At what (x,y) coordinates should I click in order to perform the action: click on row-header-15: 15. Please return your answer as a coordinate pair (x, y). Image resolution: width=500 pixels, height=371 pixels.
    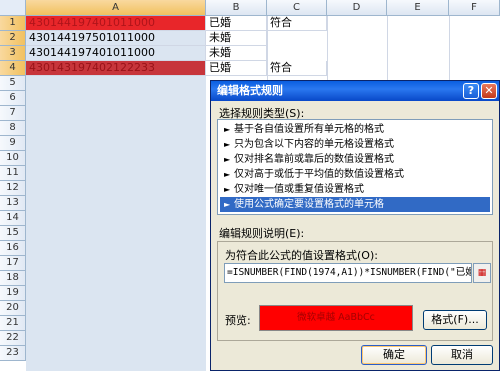
    Looking at the image, I should click on (13, 233).